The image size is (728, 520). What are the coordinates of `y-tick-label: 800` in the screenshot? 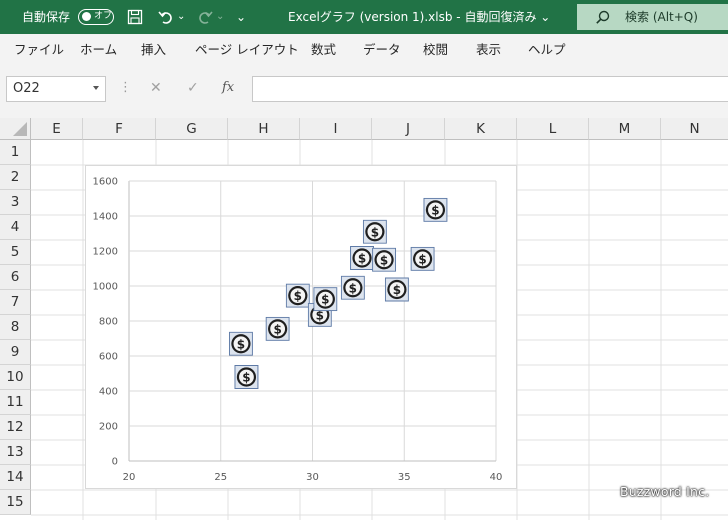 It's located at (108, 322).